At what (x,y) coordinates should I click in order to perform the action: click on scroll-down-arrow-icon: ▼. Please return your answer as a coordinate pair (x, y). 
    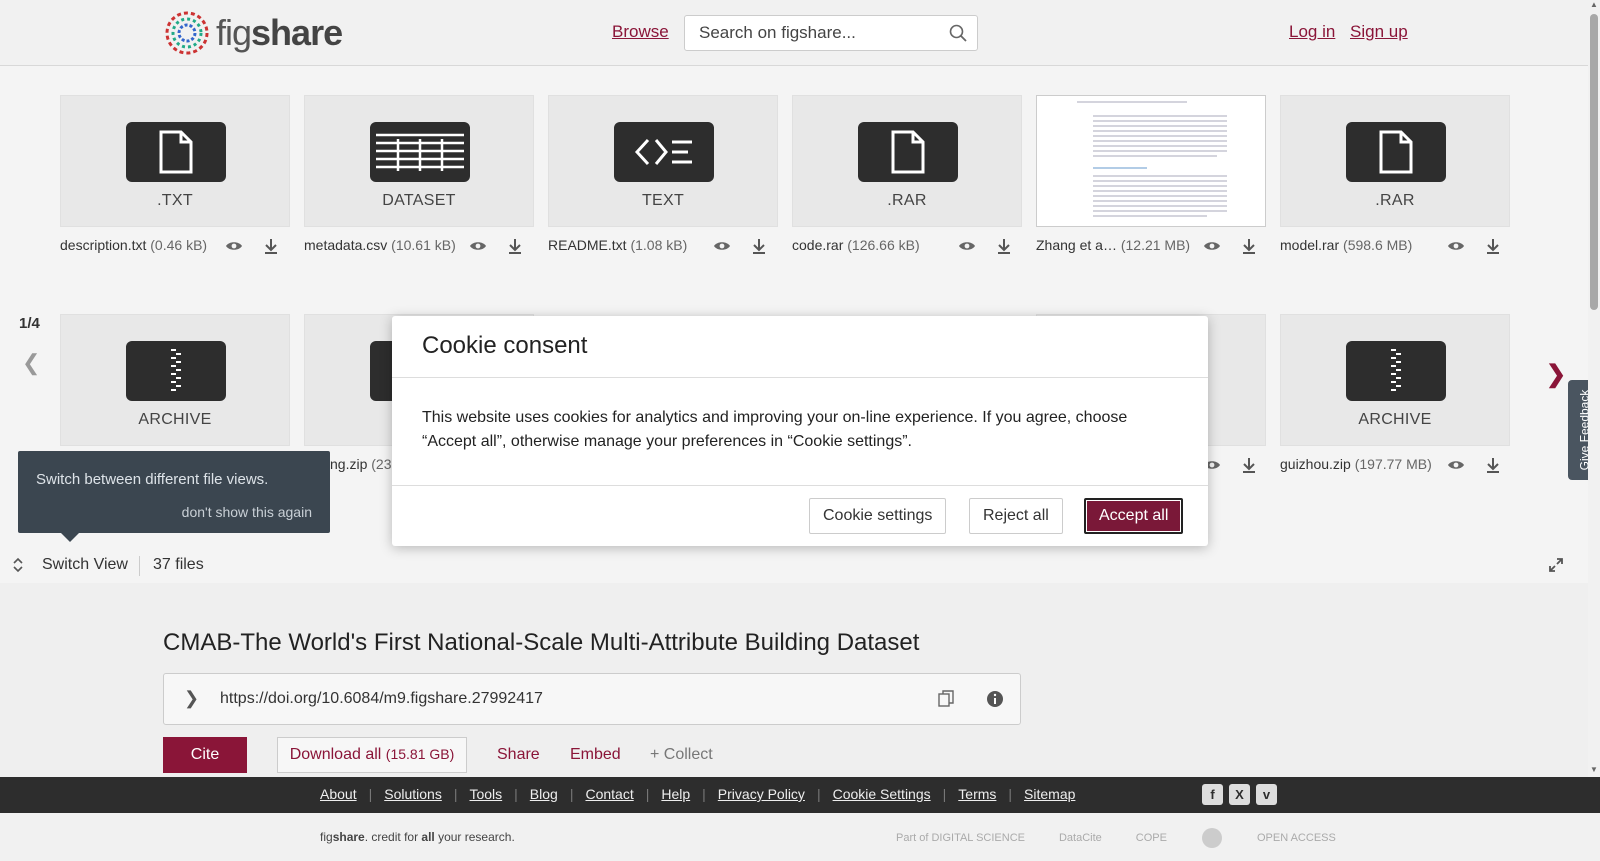
    Looking at the image, I should click on (1594, 770).